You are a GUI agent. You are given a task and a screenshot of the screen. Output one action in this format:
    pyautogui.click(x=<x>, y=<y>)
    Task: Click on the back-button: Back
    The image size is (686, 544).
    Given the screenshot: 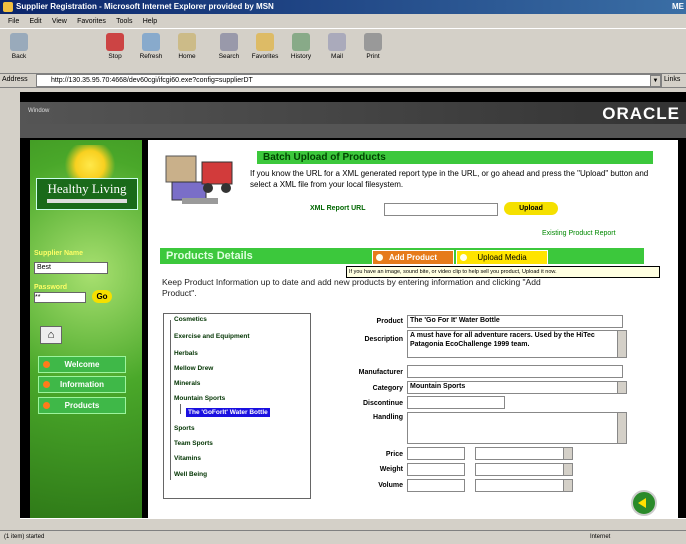 What is the action you would take?
    pyautogui.click(x=19, y=45)
    